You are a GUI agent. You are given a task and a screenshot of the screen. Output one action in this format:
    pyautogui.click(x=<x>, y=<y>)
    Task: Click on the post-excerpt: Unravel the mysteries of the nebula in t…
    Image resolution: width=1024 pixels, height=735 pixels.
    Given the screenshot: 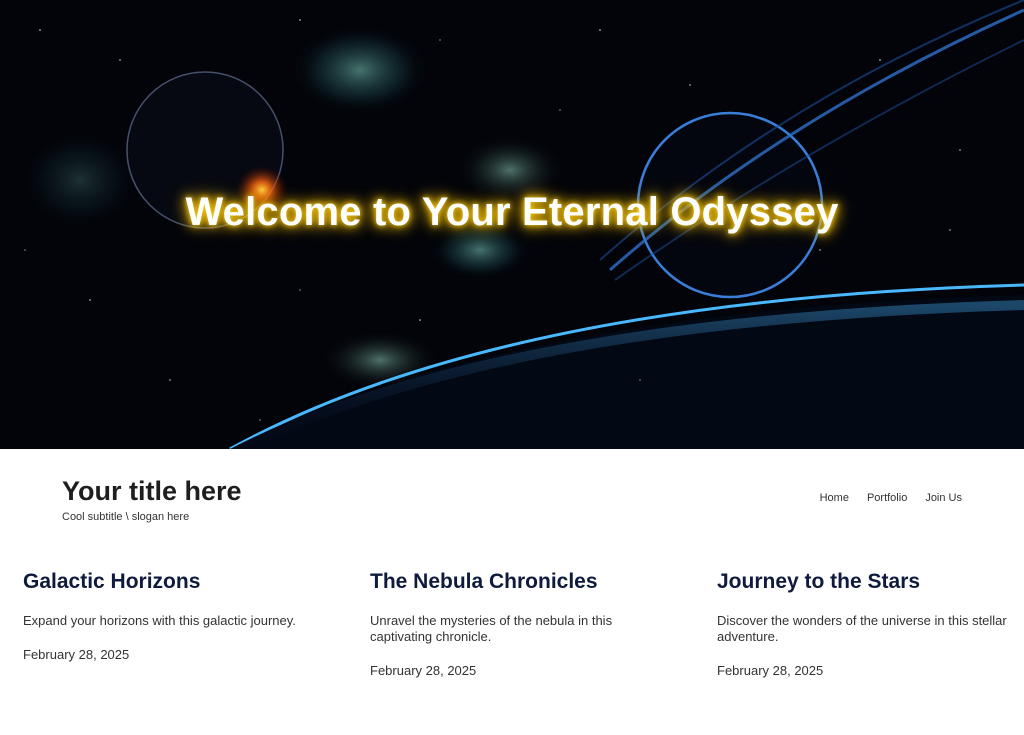 What is the action you would take?
    pyautogui.click(x=491, y=628)
    